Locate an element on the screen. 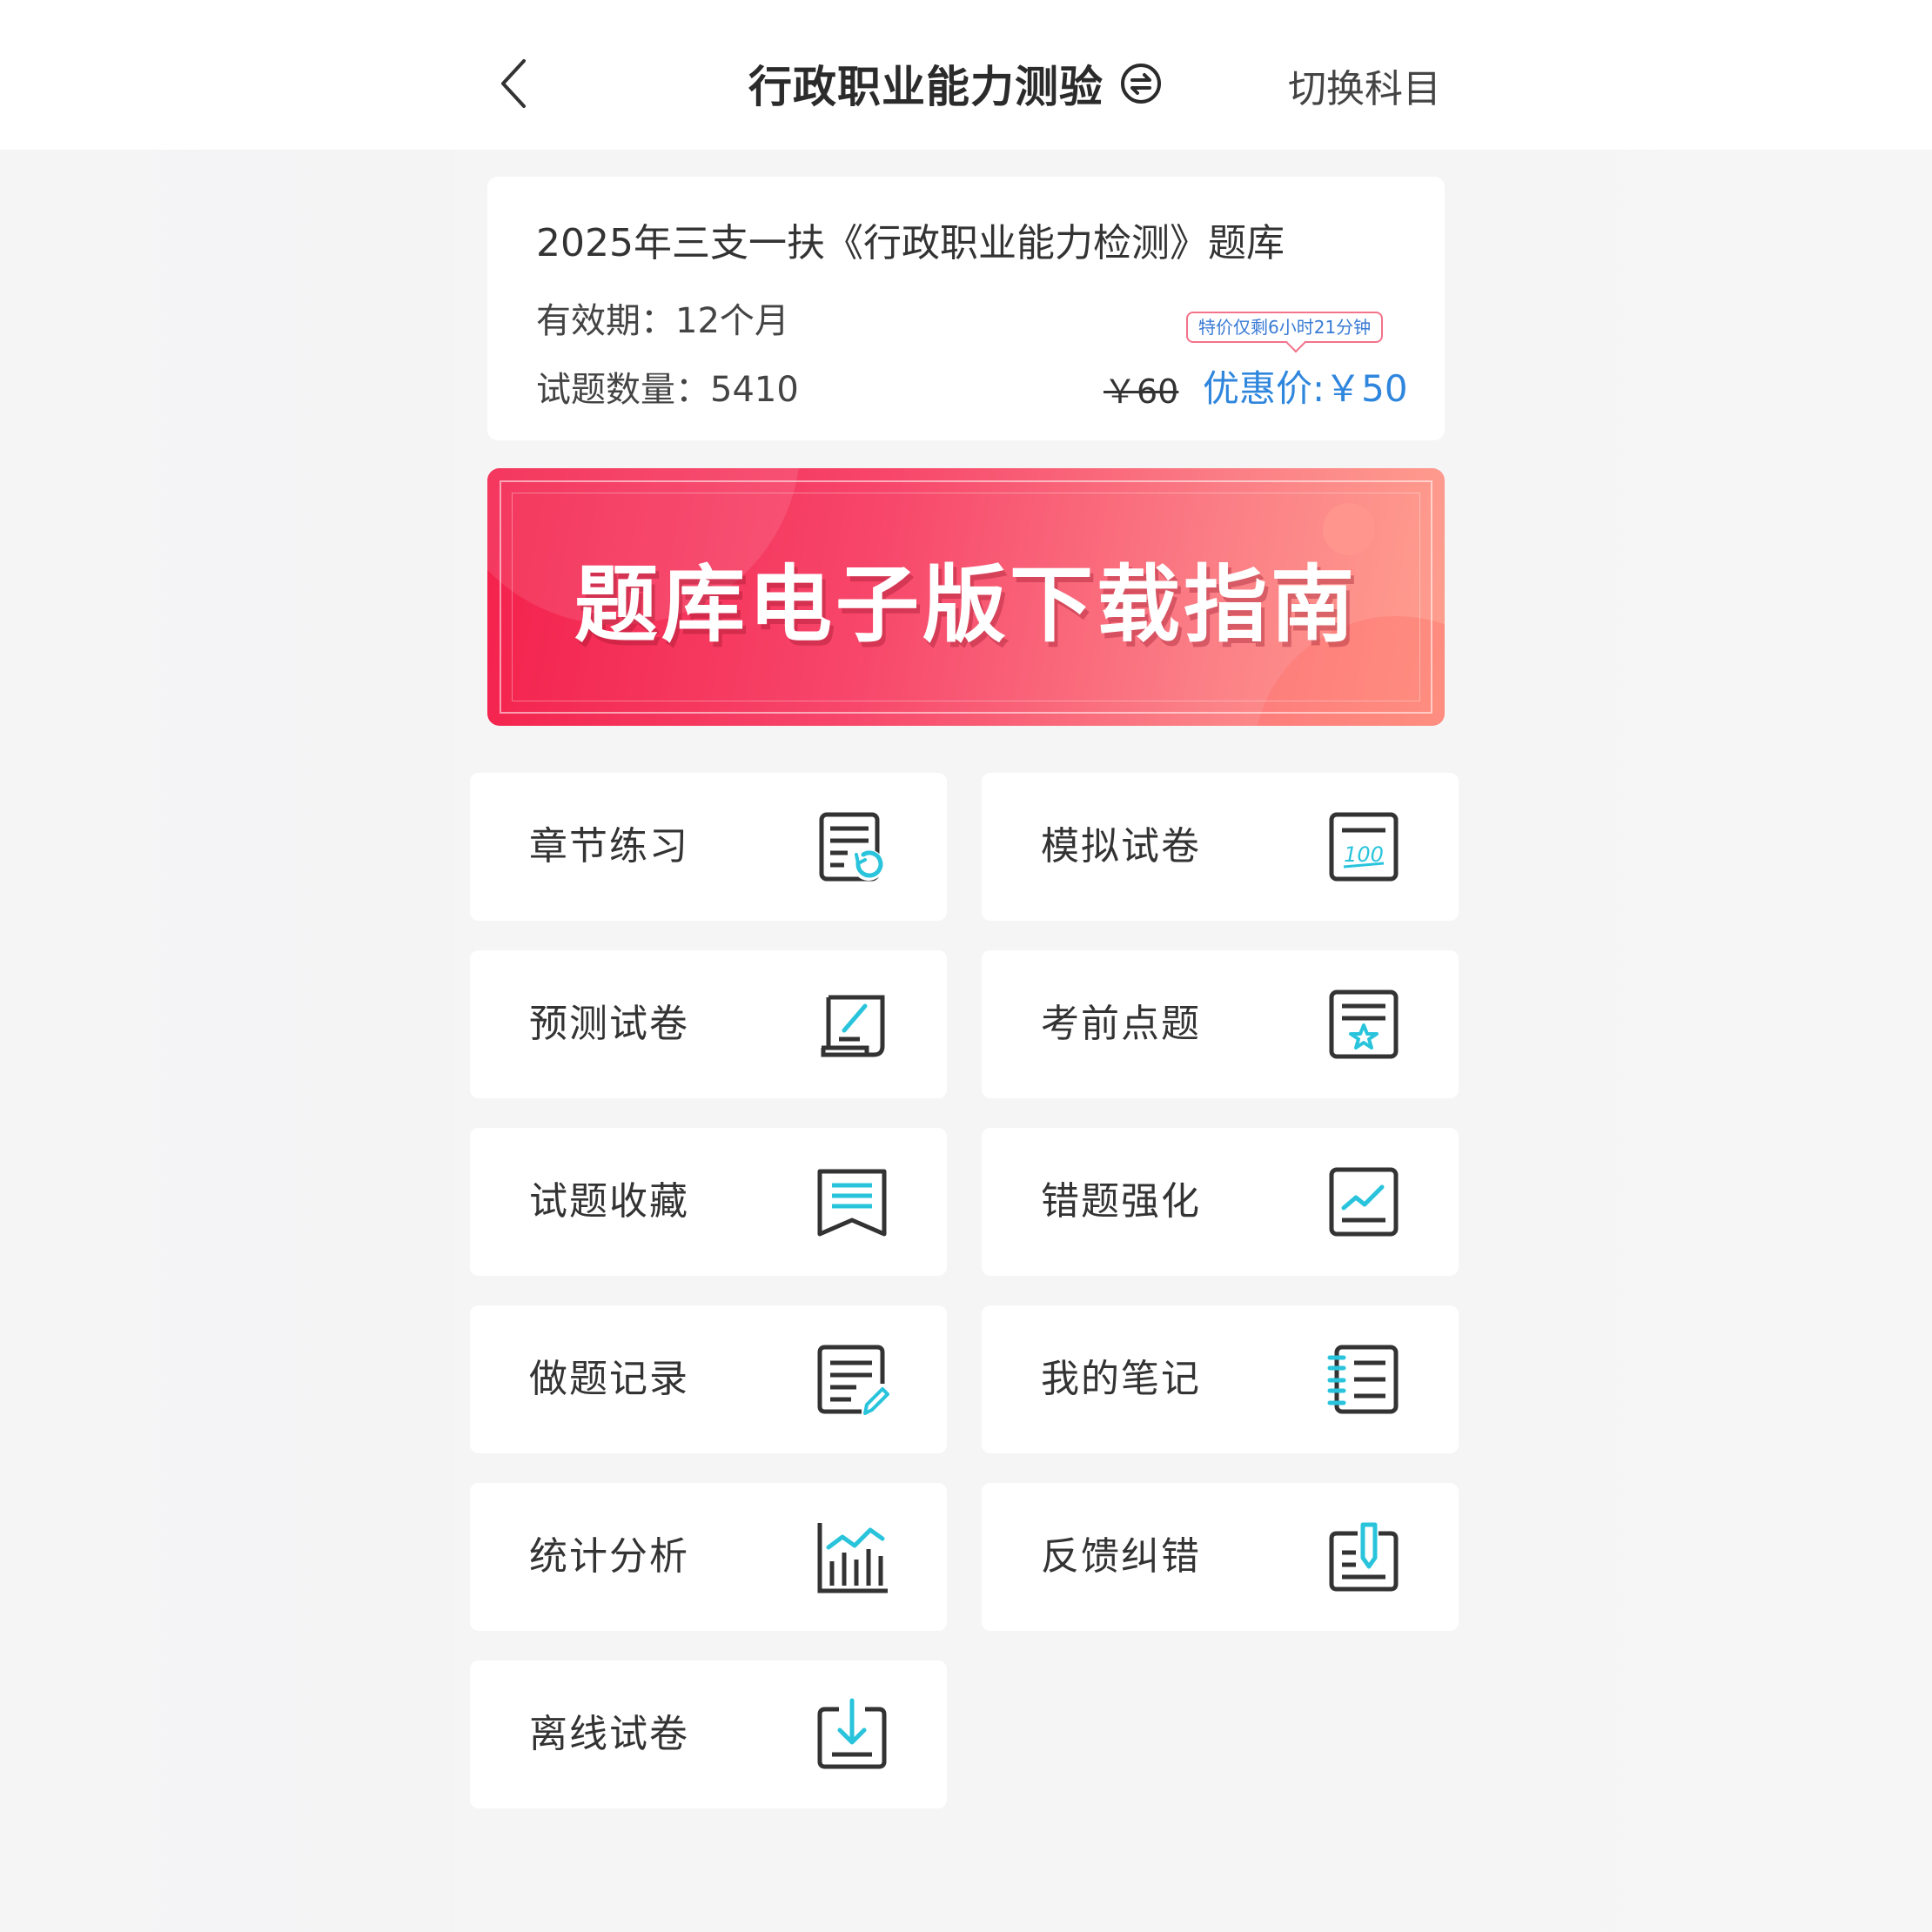 This screenshot has height=1932, width=1932. menu-item-statistics: 统计分析 is located at coordinates (708, 1557).